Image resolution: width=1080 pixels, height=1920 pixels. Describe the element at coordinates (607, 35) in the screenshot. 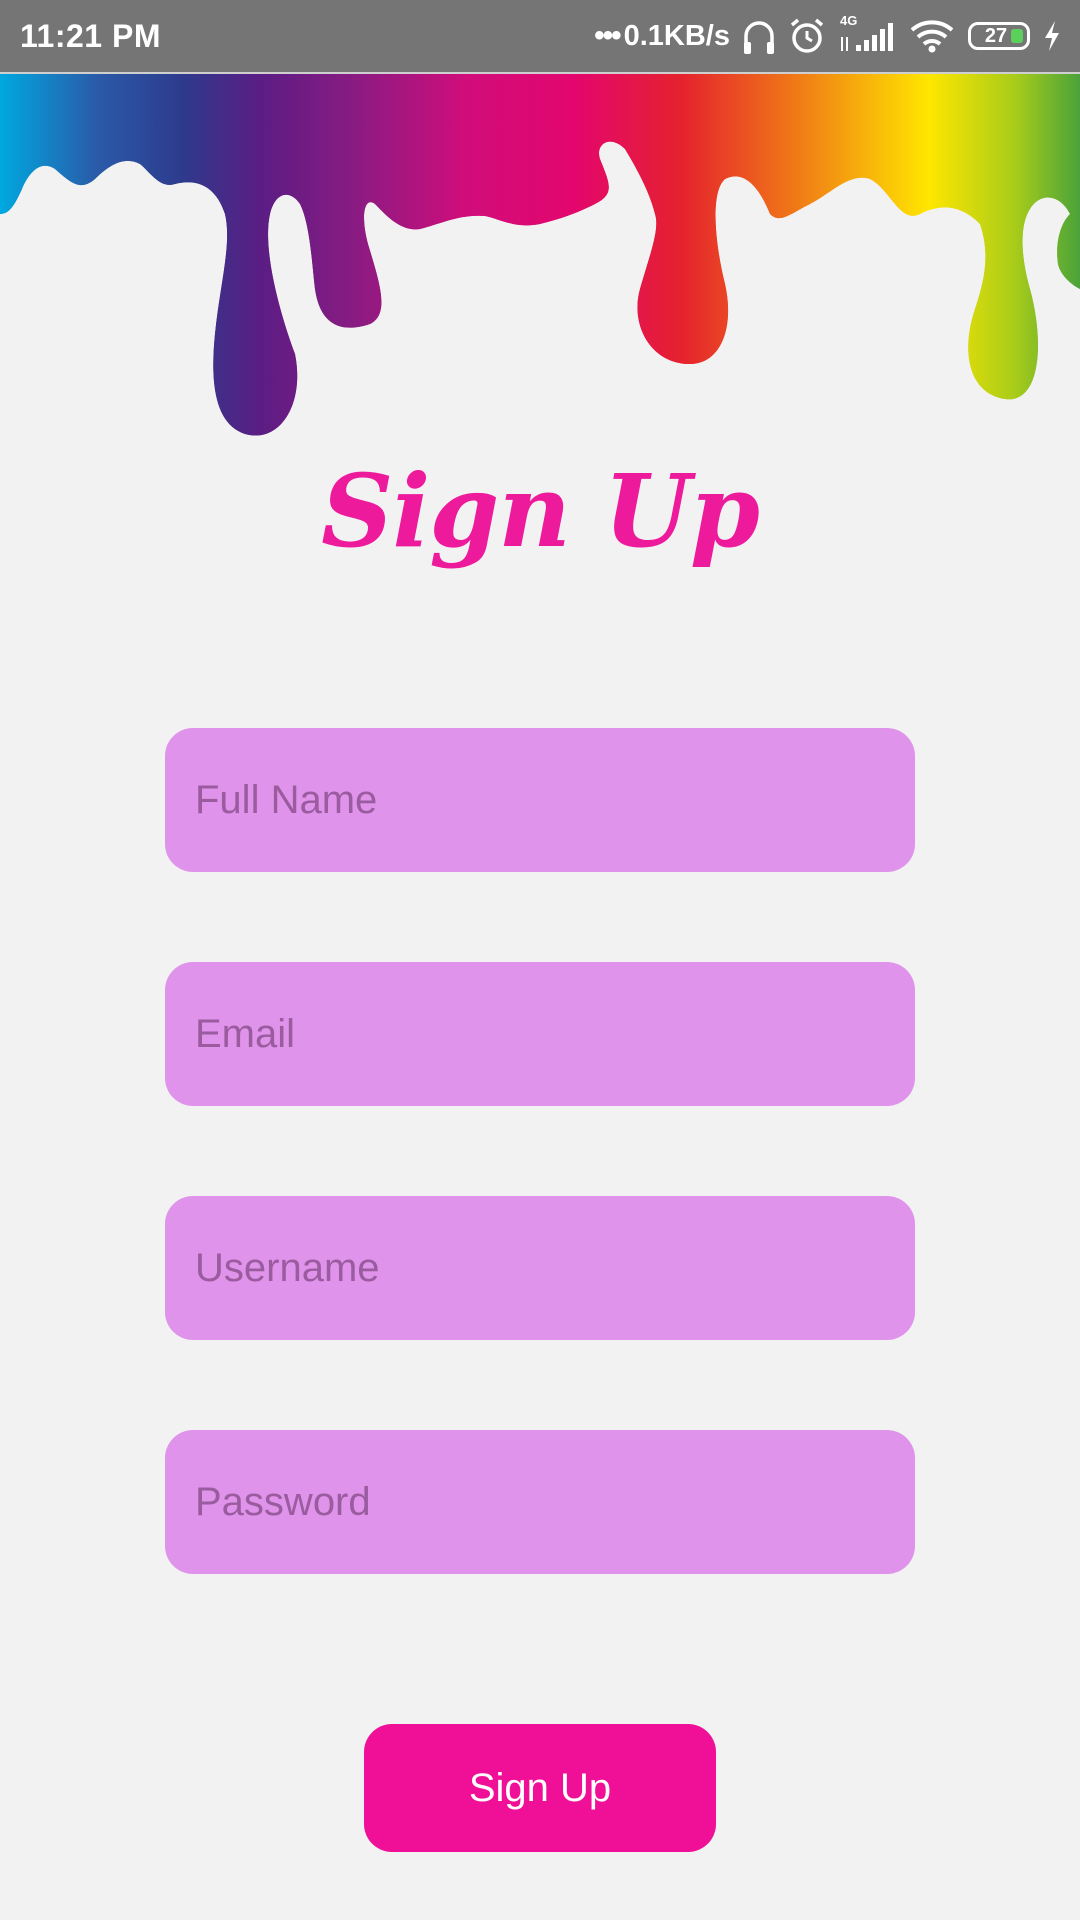

I see `notification-dots: •••` at that location.